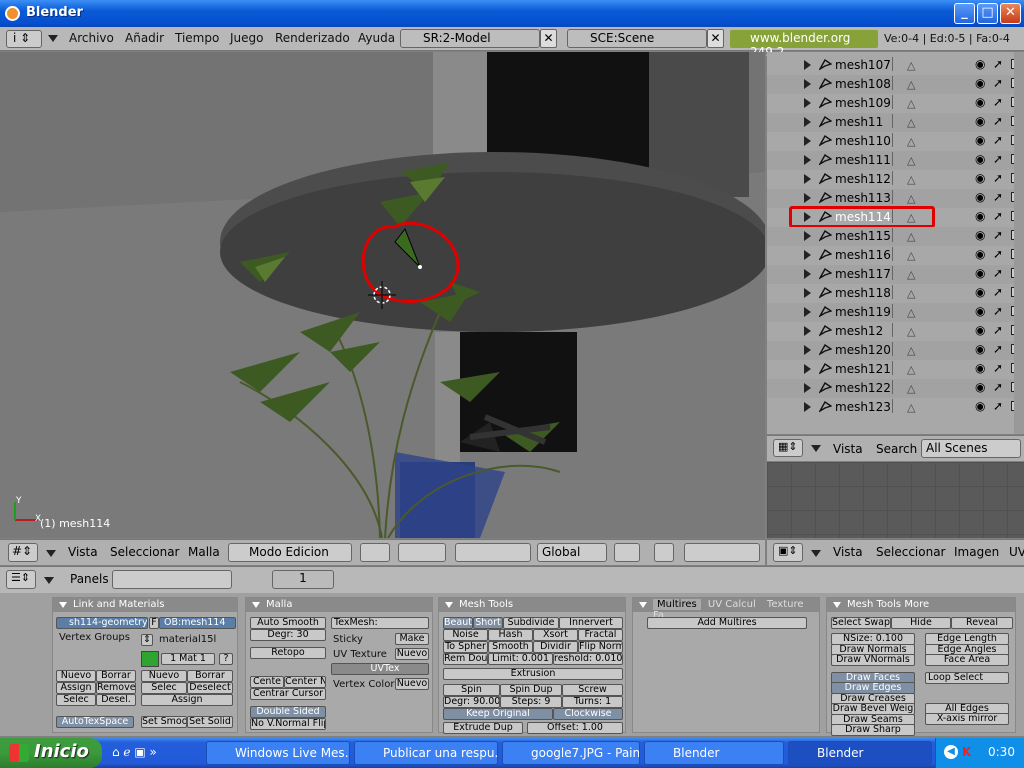 This screenshot has height=768, width=1024. What do you see at coordinates (967, 678) in the screenshot?
I see `loop-select-dropdown: Loop Select` at bounding box center [967, 678].